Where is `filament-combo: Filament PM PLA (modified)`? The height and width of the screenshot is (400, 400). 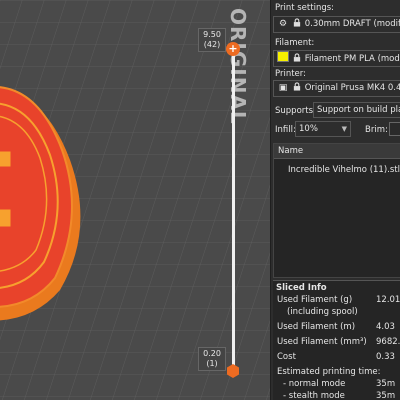 filament-combo: Filament PM PLA (modified) is located at coordinates (336, 58).